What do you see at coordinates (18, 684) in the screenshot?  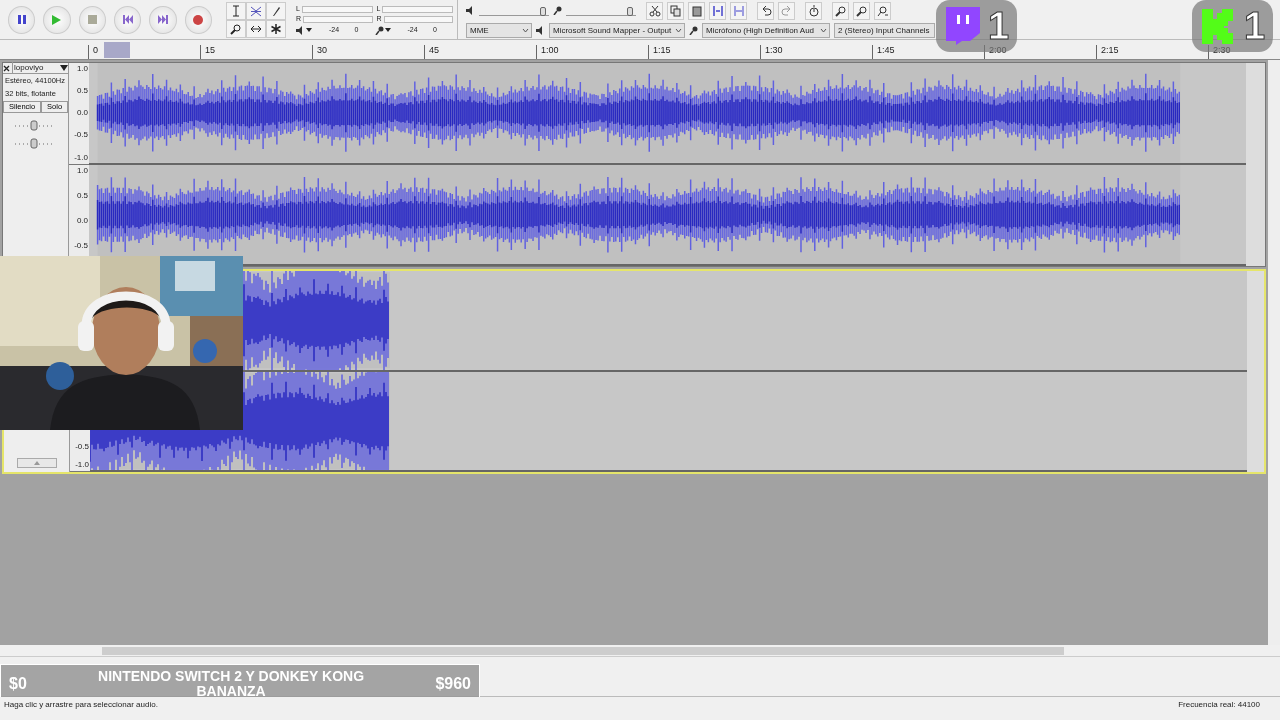 I see `goal-amount: $0` at bounding box center [18, 684].